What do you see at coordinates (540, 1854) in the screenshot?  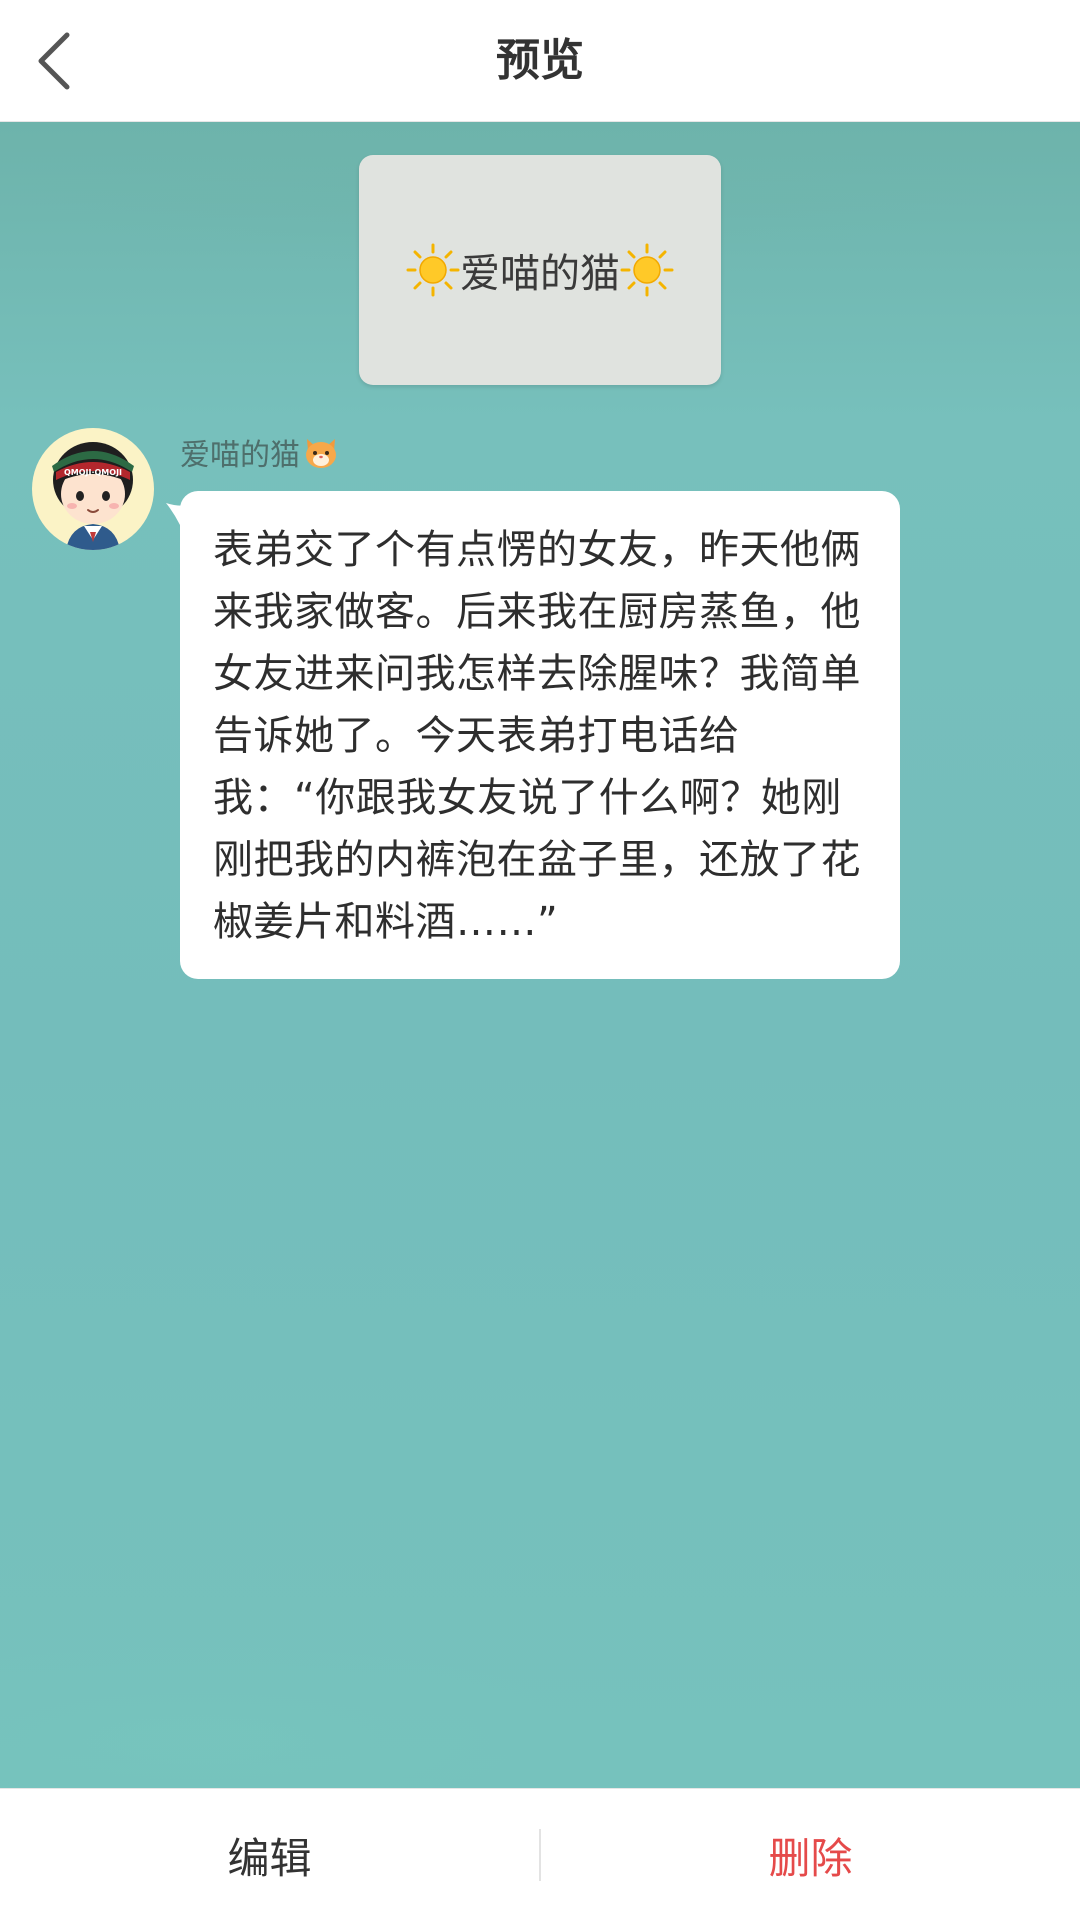 I see `bottom-action-bar: 编辑 删除` at bounding box center [540, 1854].